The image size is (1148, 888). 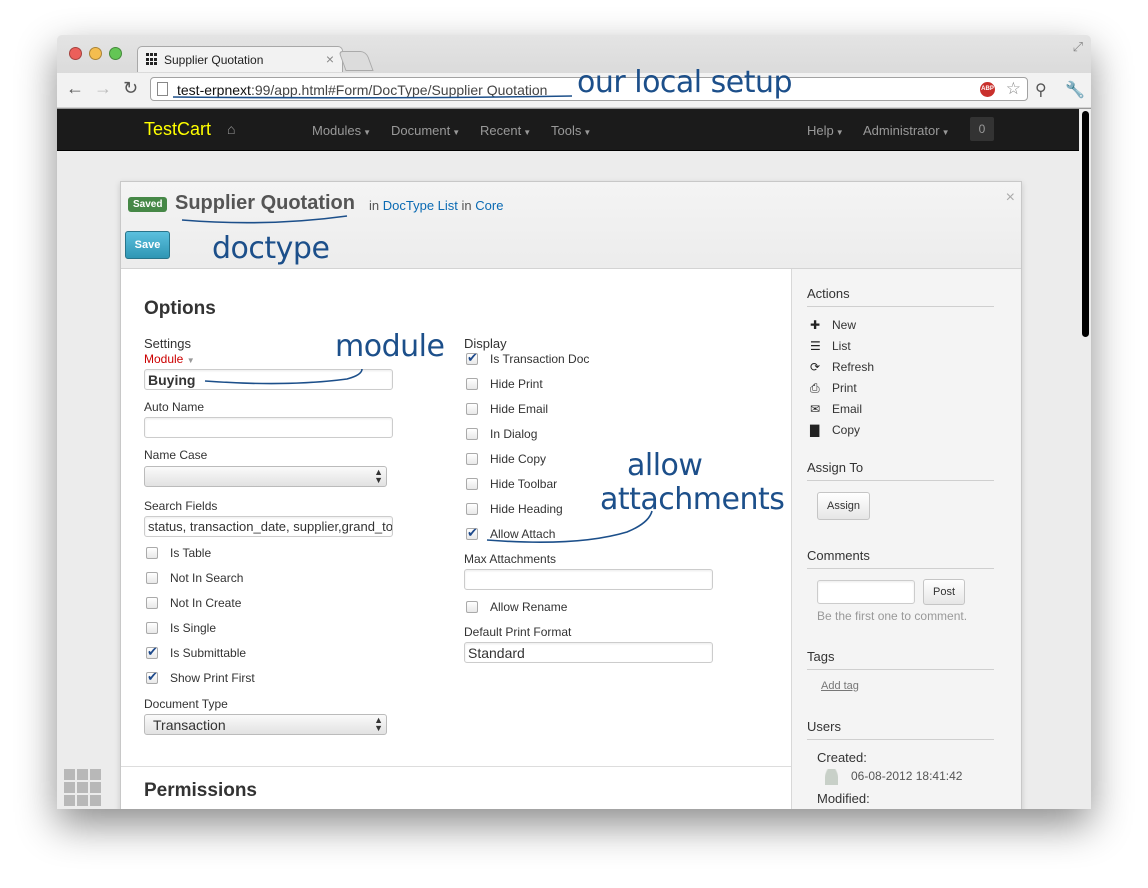 What do you see at coordinates (148, 204) in the screenshot?
I see `status-badge: Saved` at bounding box center [148, 204].